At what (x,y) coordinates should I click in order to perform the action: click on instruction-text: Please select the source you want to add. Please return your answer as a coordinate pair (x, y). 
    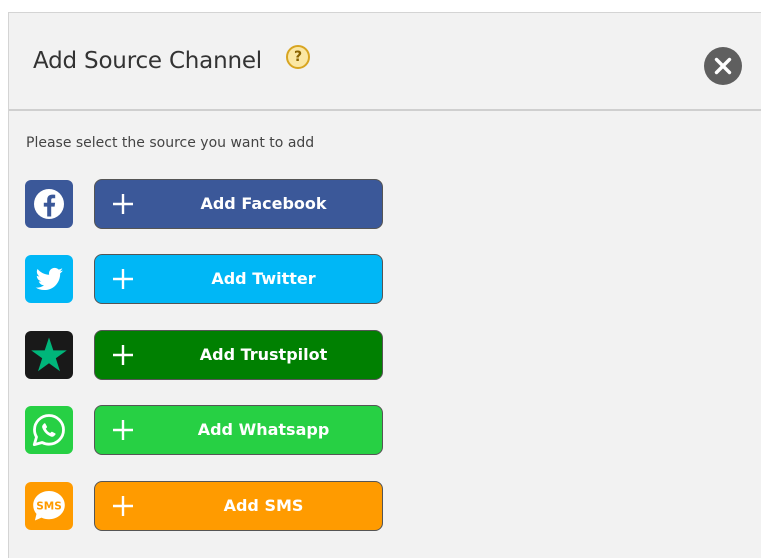
    Looking at the image, I should click on (170, 143).